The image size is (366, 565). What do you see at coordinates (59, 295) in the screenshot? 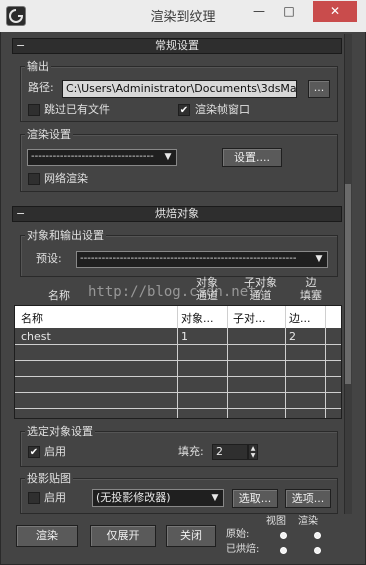
I see `name-column-group-label: 名称` at bounding box center [59, 295].